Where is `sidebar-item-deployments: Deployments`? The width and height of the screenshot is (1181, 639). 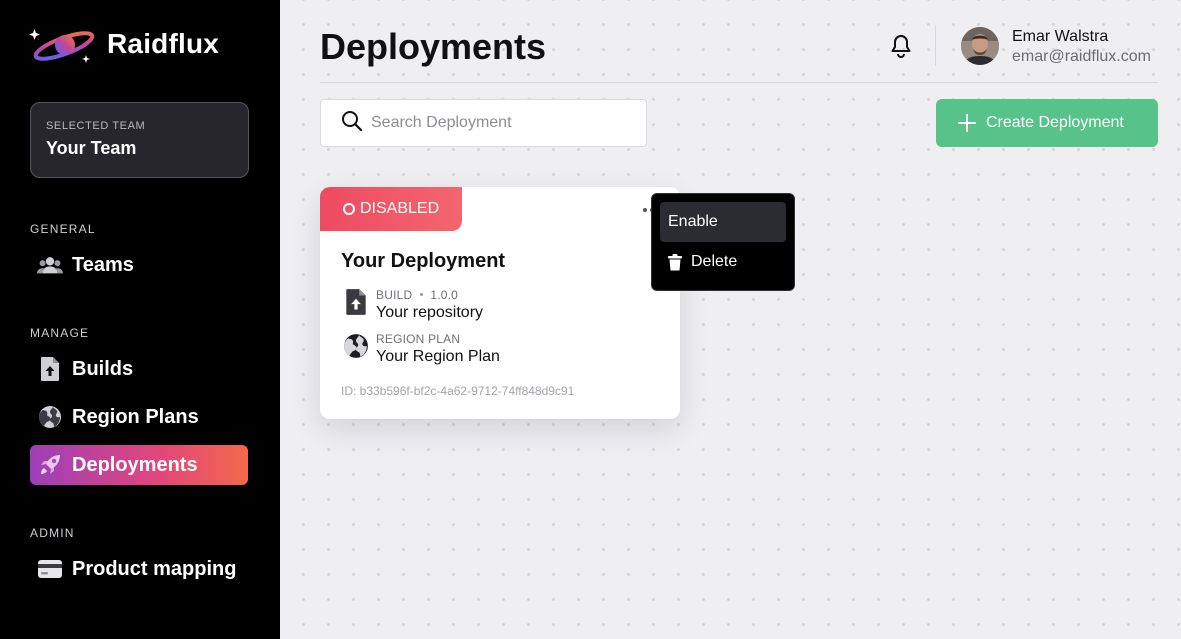 sidebar-item-deployments: Deployments is located at coordinates (139, 465).